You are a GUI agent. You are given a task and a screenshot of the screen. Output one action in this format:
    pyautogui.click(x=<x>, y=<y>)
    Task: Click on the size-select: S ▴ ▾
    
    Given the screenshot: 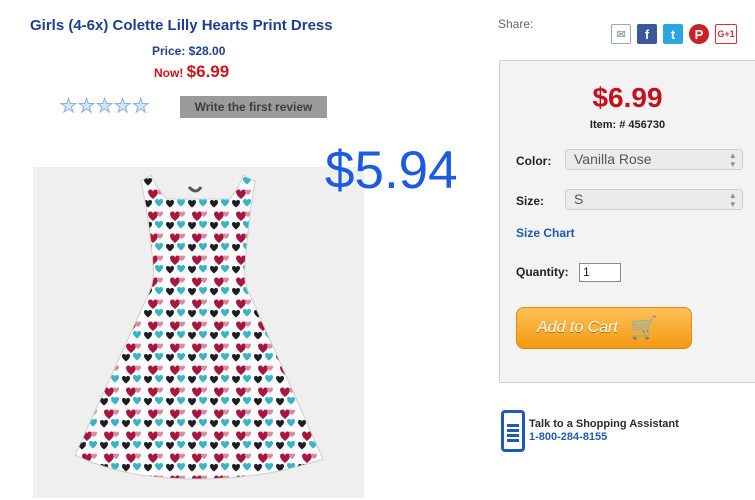 What is the action you would take?
    pyautogui.click(x=654, y=199)
    